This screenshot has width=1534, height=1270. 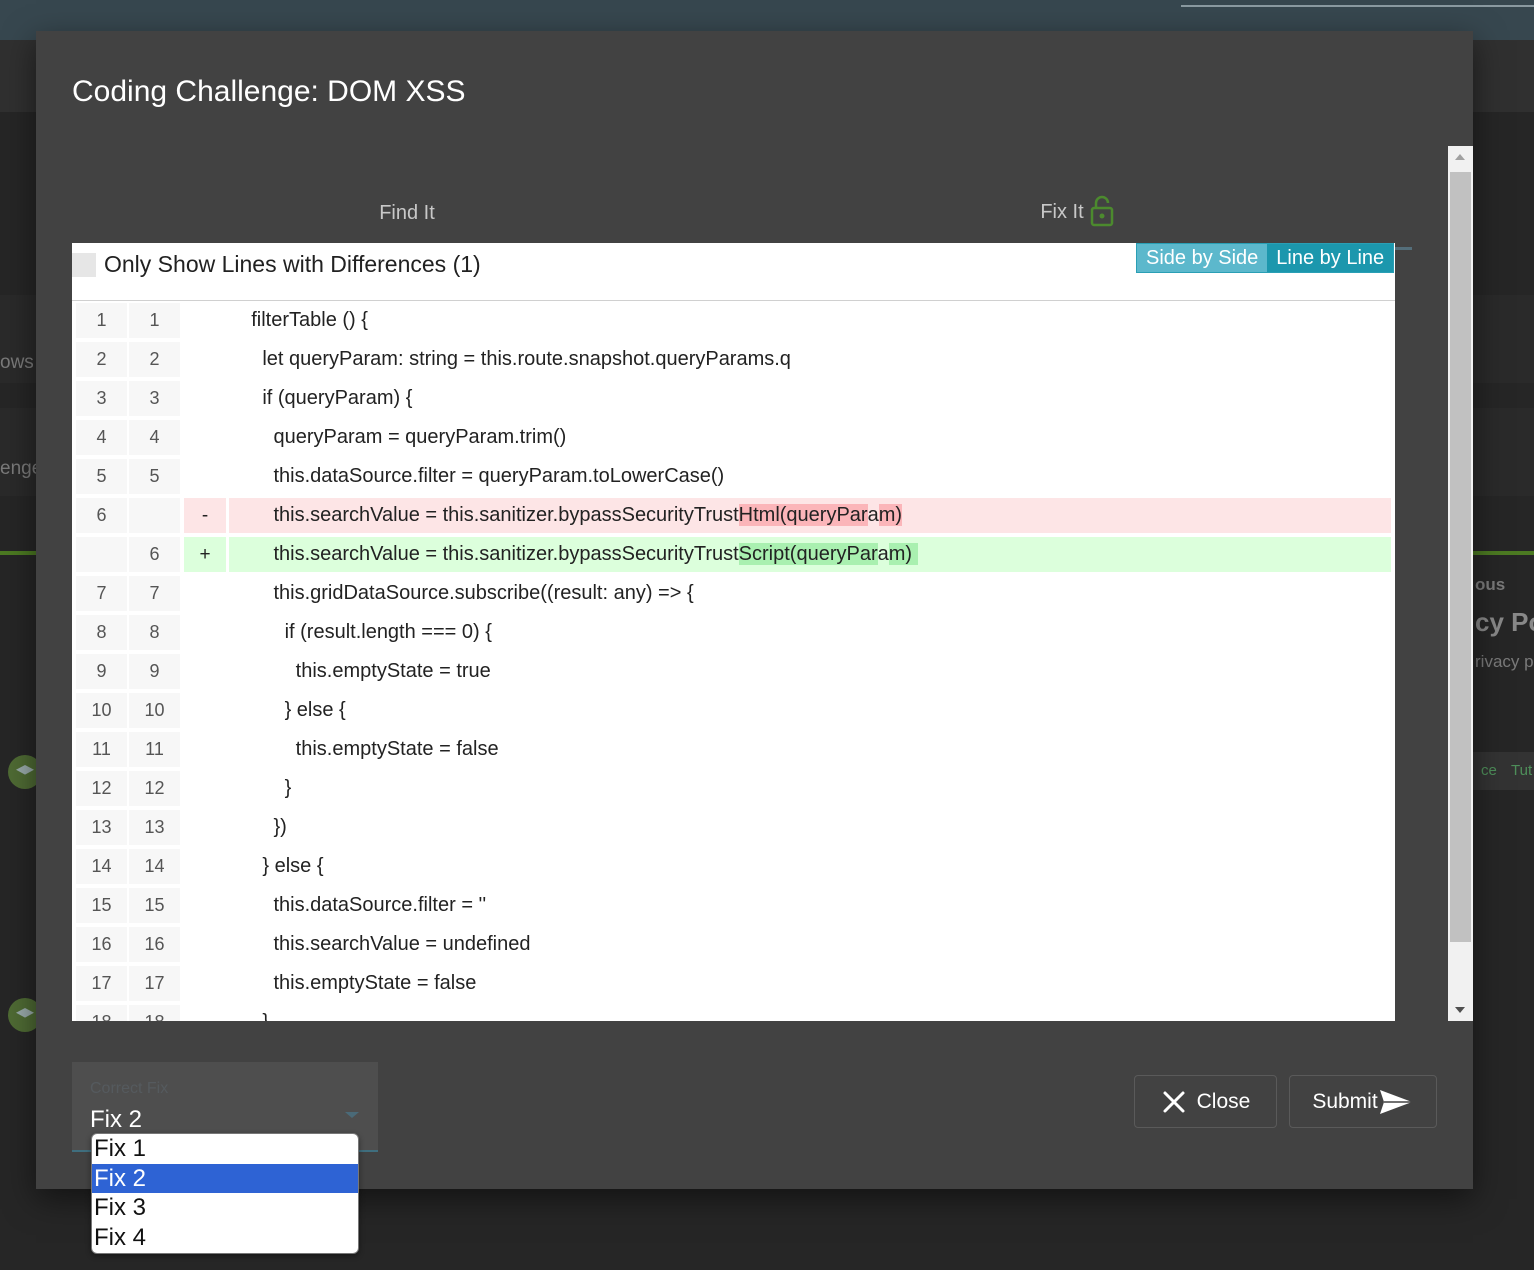 I want to click on old-line-number: 7, so click(x=101, y=593).